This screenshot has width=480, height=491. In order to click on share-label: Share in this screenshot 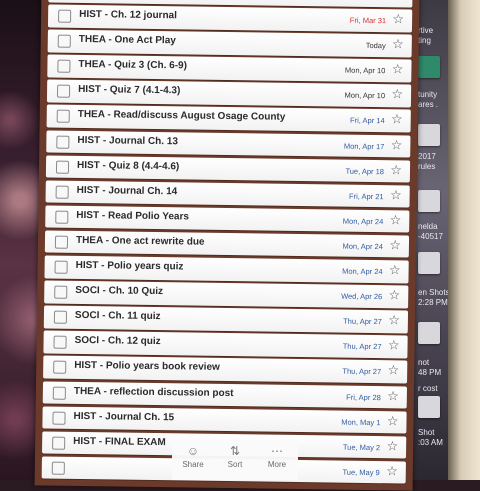, I will do `click(193, 464)`.